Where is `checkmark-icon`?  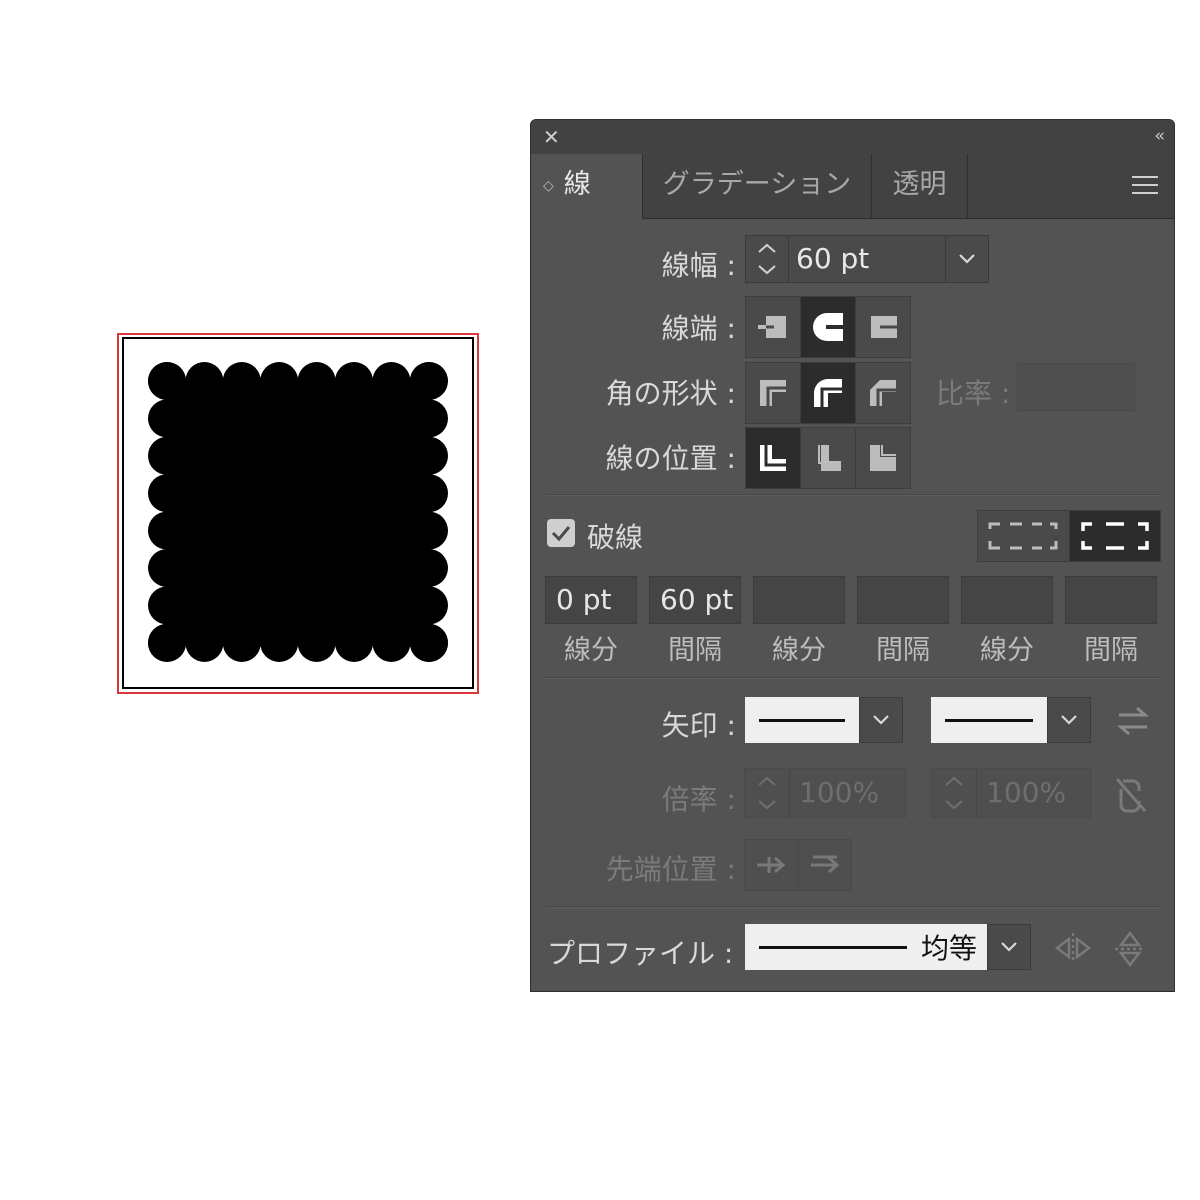
checkmark-icon is located at coordinates (561, 534).